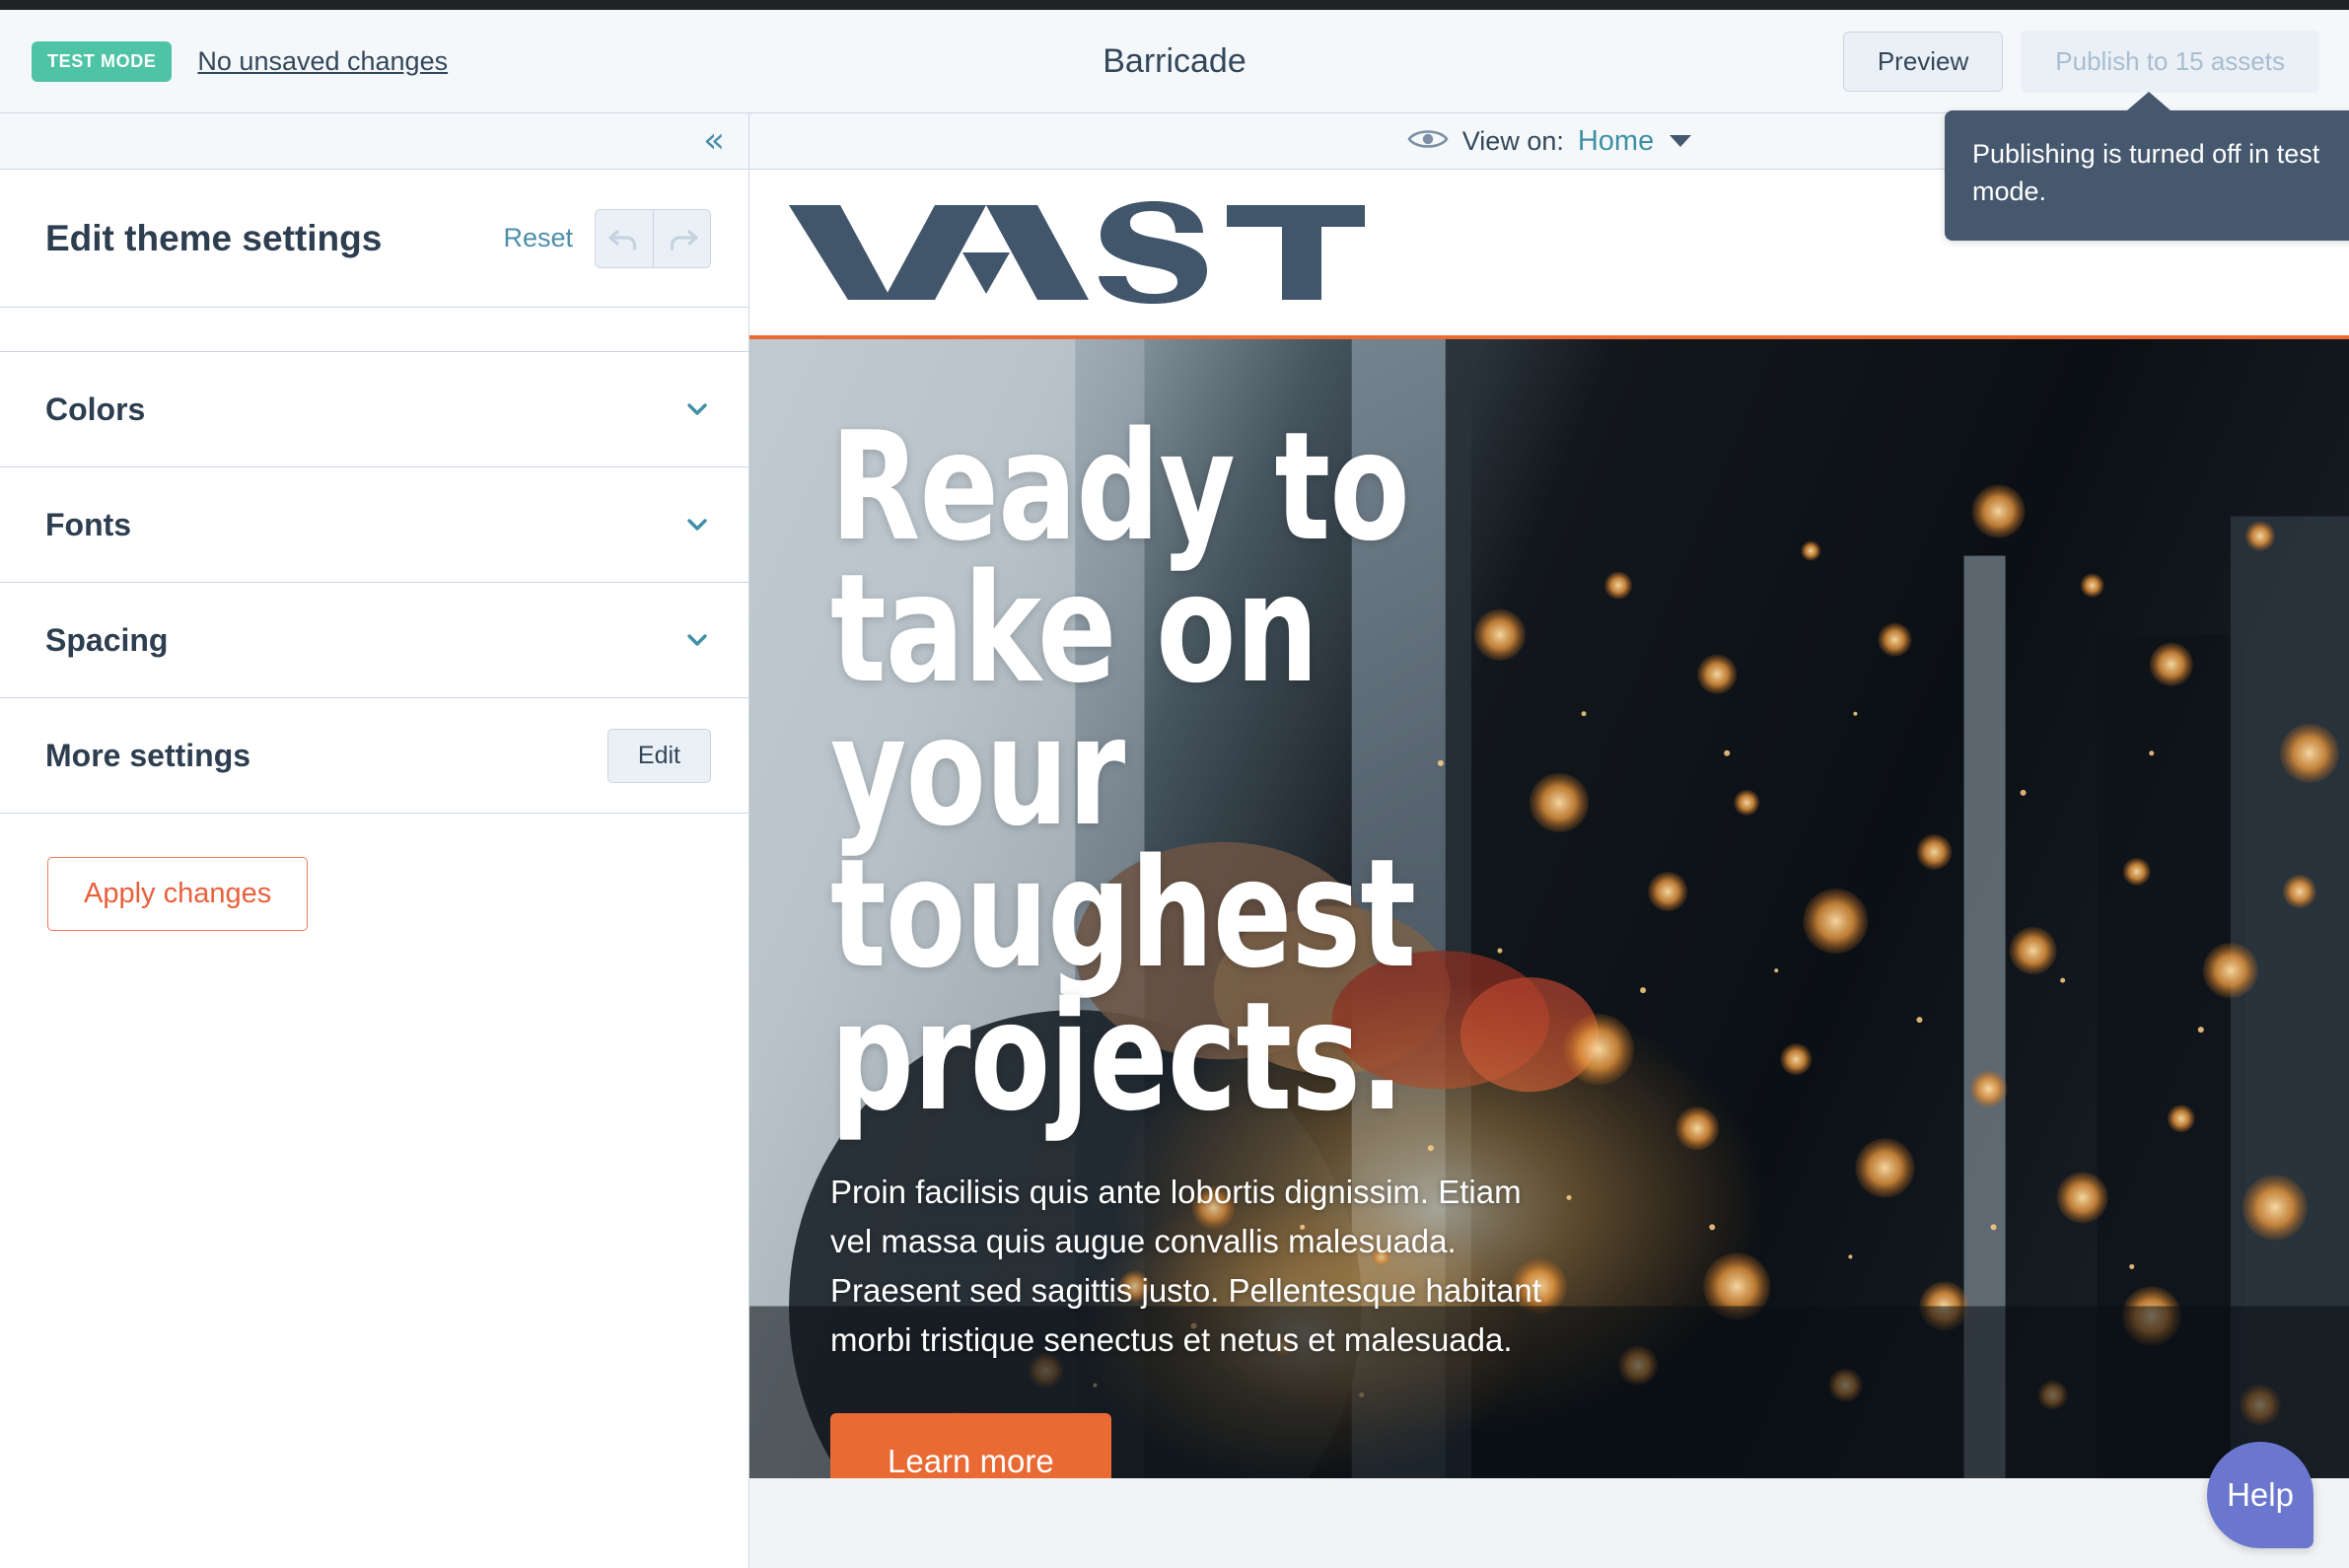  What do you see at coordinates (1123, 771) in the screenshot?
I see `hero-heading: Ready to take on your toughest projects.` at bounding box center [1123, 771].